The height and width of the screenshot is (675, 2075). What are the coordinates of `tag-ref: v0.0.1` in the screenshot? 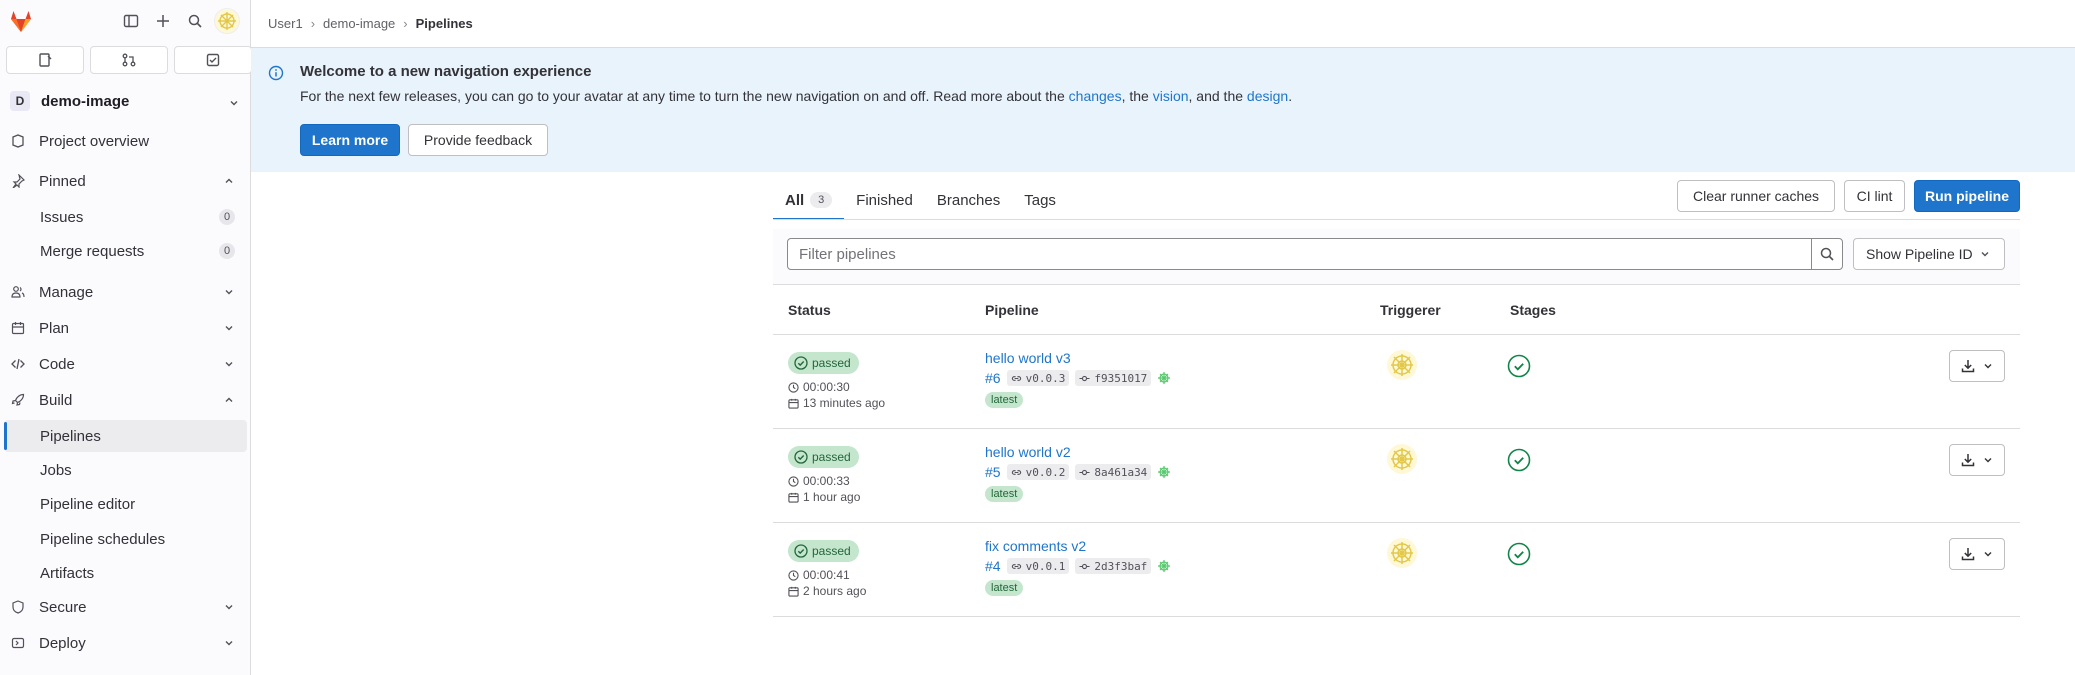 It's located at (1038, 566).